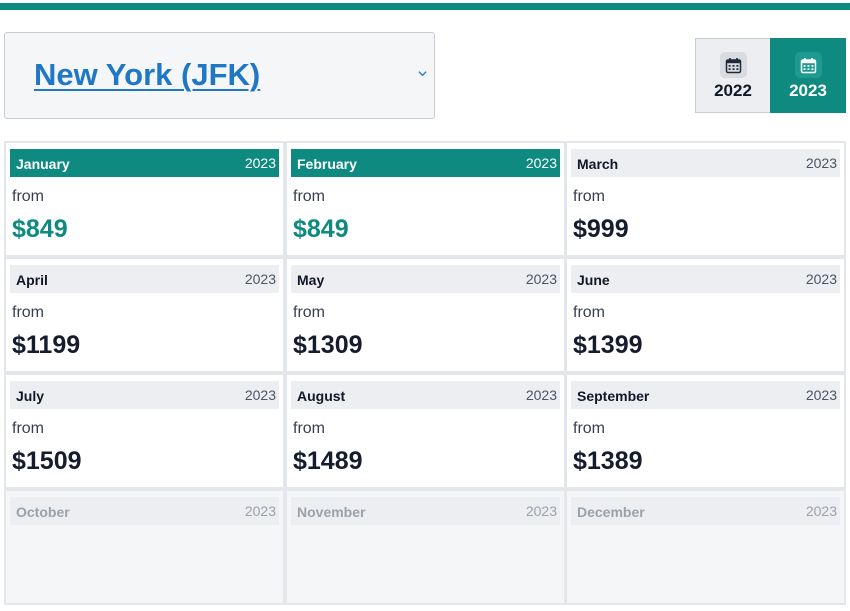 The width and height of the screenshot is (850, 611). I want to click on month-name: September, so click(613, 396).